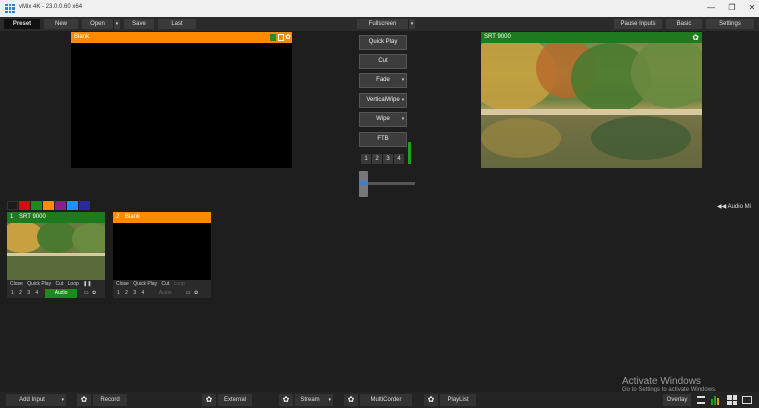 This screenshot has height=408, width=759. What do you see at coordinates (51, 7) in the screenshot?
I see `window-title: vMix 4K - 23.0.0.60 x64` at bounding box center [51, 7].